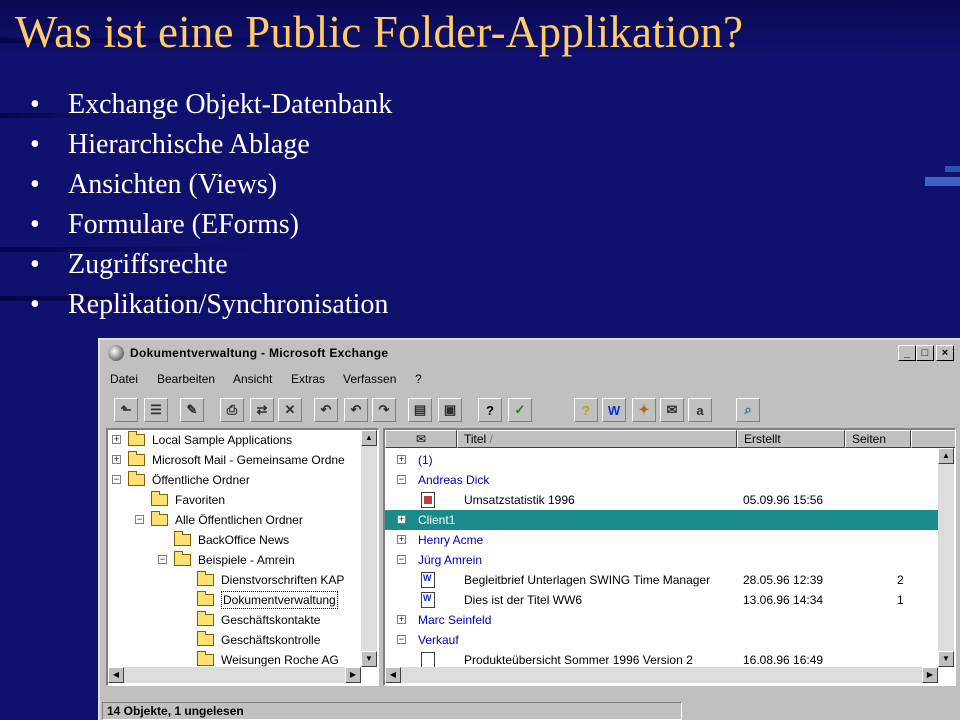 The height and width of the screenshot is (720, 960). I want to click on group-row: + (1), so click(661, 460).